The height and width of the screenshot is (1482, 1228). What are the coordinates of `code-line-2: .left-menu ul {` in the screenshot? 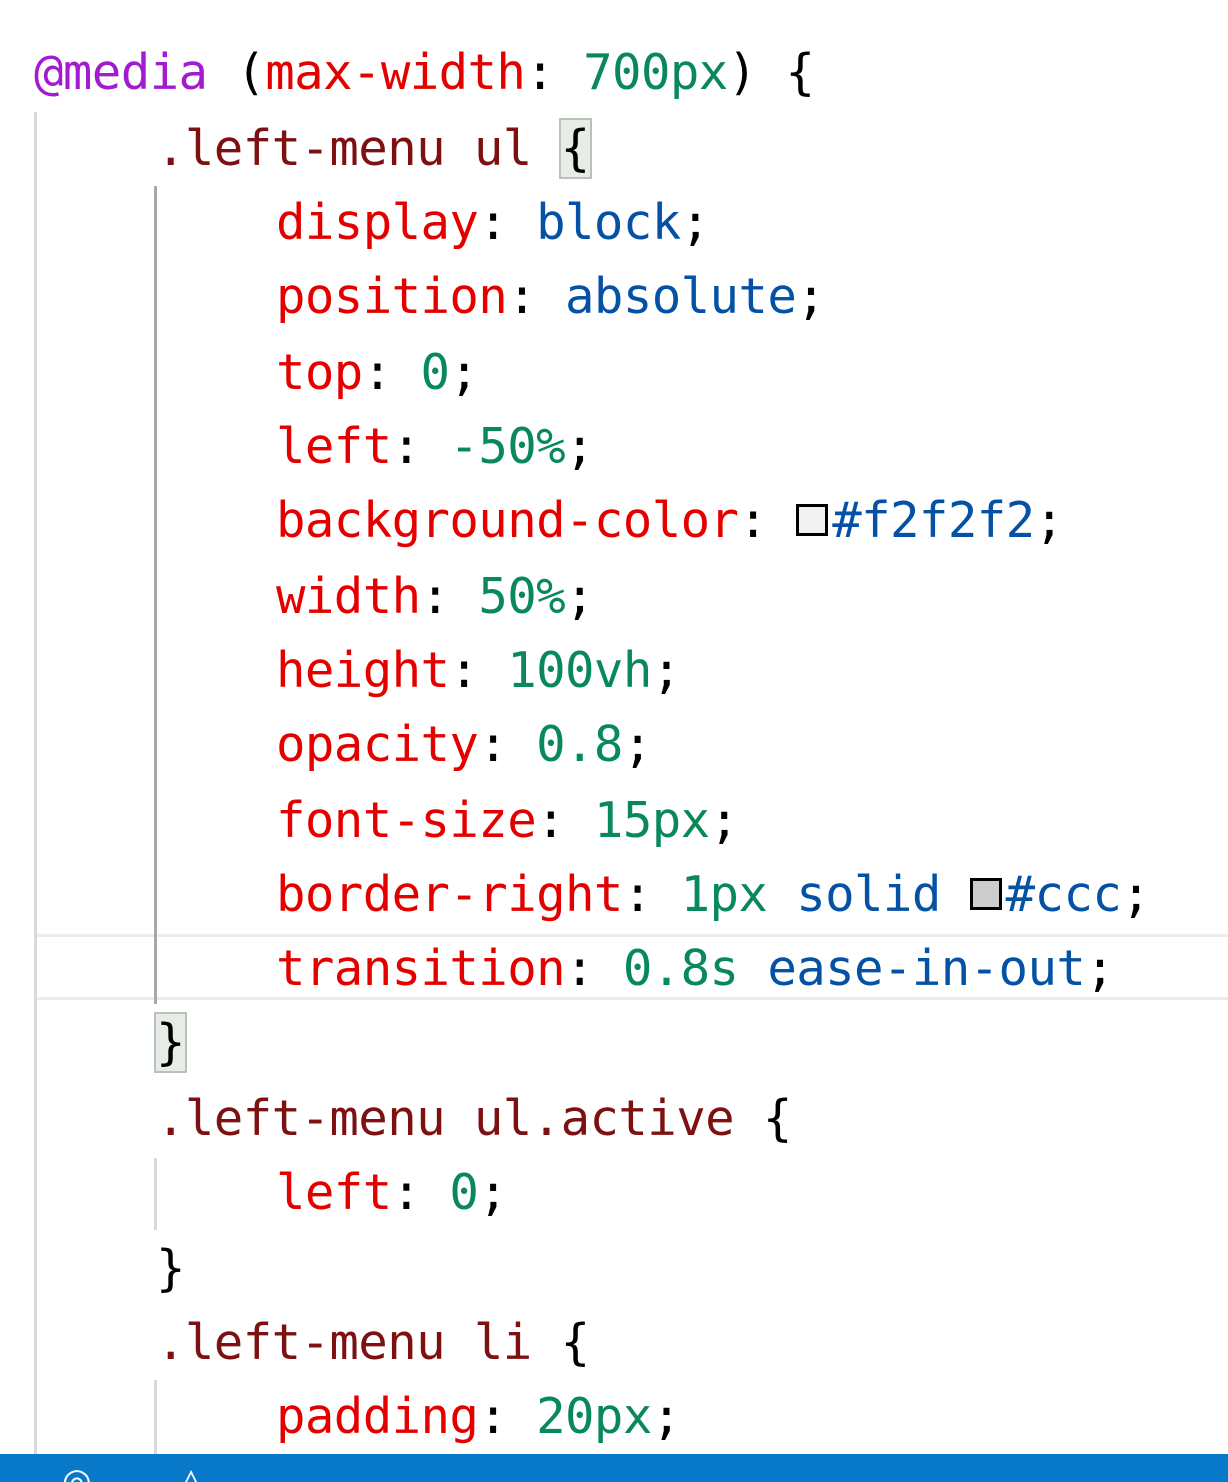 It's located at (614, 149).